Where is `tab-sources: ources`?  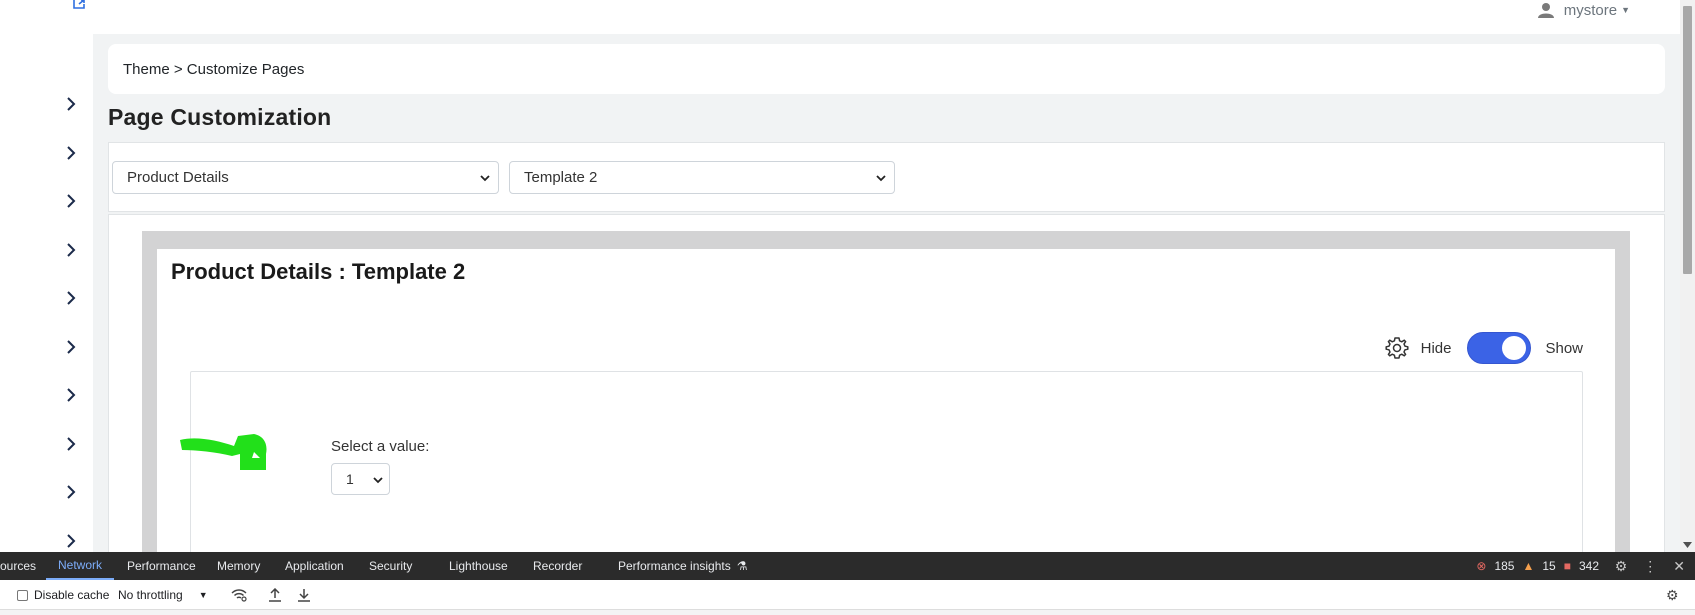
tab-sources: ources is located at coordinates (18, 566).